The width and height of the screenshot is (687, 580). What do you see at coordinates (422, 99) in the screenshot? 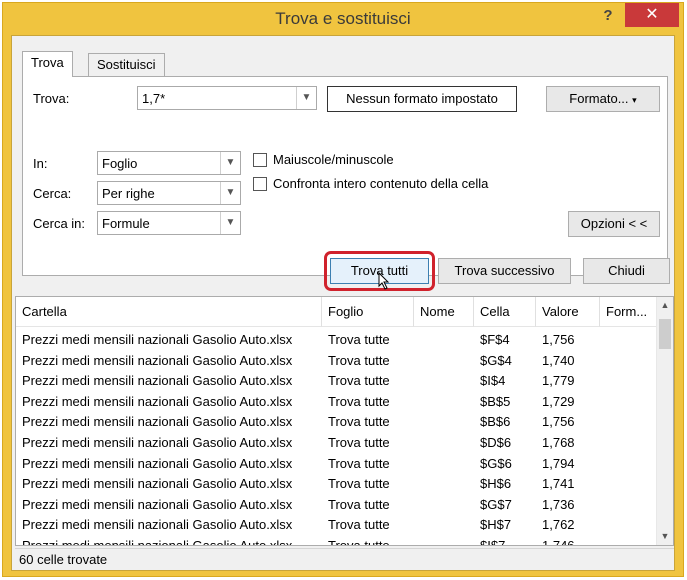
I see `format-status: Nessun formato impostato` at bounding box center [422, 99].